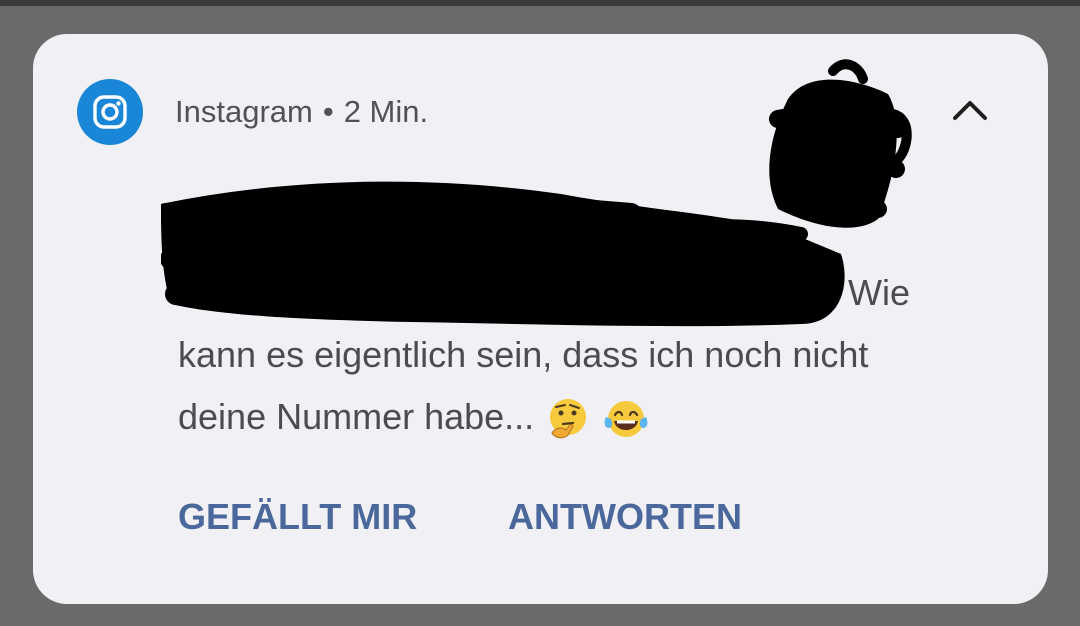 This screenshot has height=626, width=1080. I want to click on like-button: GEFÄLLT MIR, so click(297, 517).